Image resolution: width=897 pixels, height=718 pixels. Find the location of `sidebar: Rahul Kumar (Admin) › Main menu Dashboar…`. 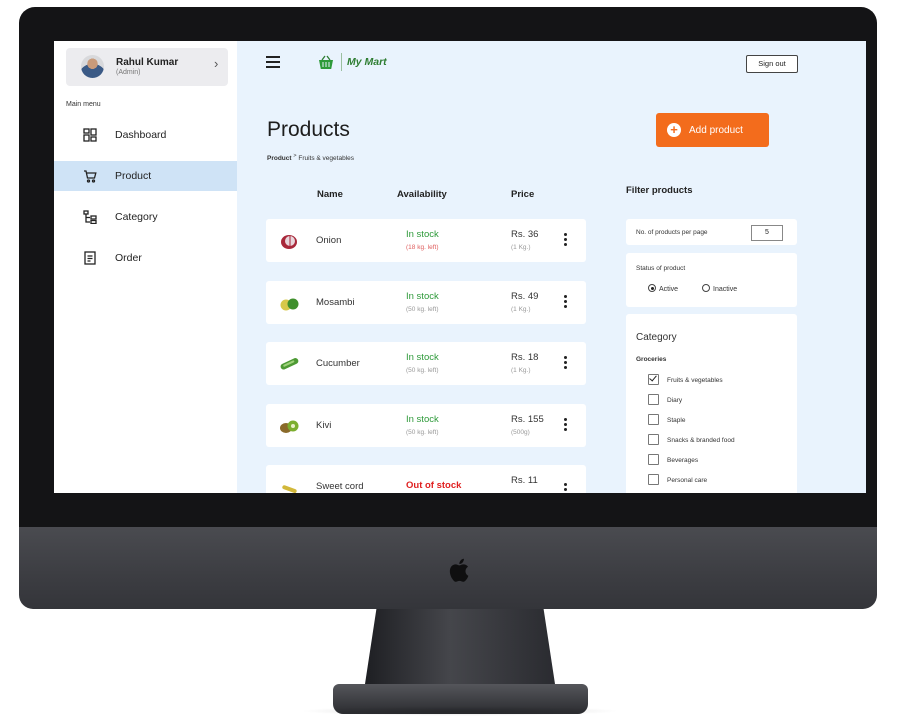

sidebar: Rahul Kumar (Admin) › Main menu Dashboar… is located at coordinates (145, 267).